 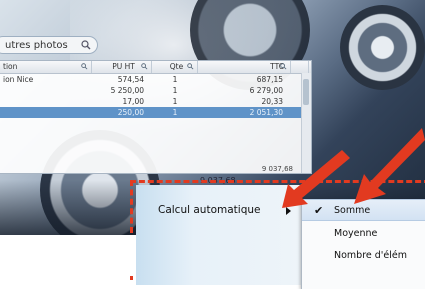 What do you see at coordinates (175, 67) in the screenshot?
I see `column-header-qte: Qte` at bounding box center [175, 67].